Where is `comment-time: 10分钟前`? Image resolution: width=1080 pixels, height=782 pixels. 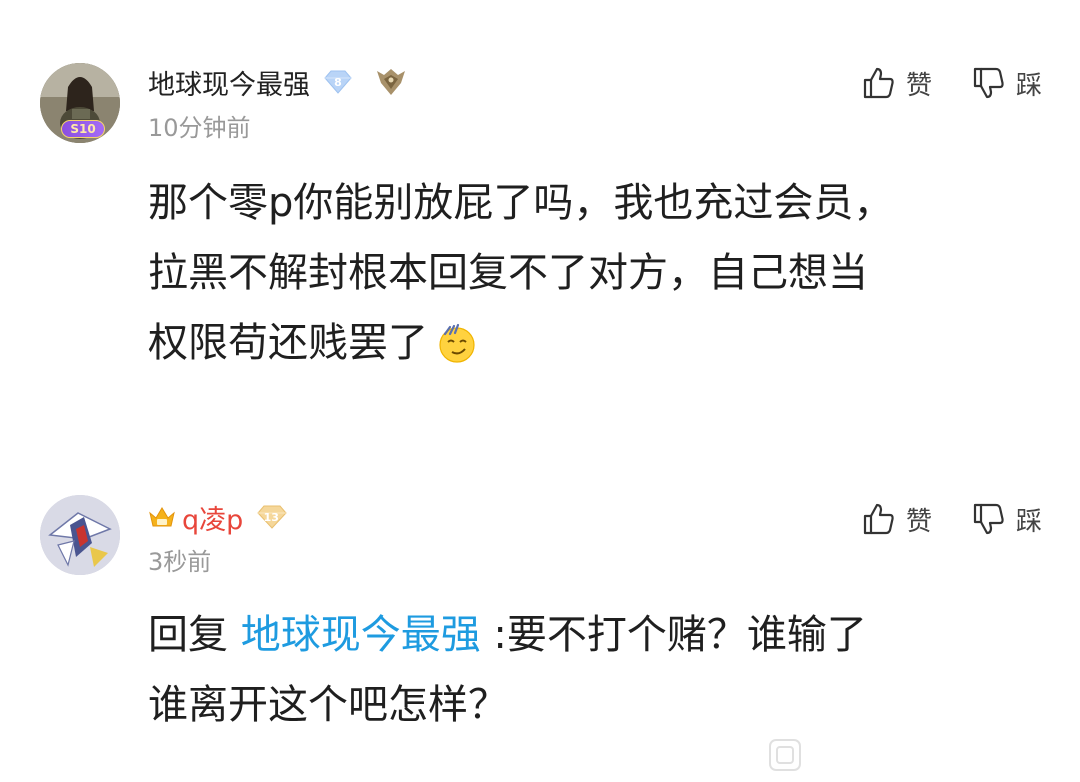
comment-time: 10分钟前 is located at coordinates (199, 128).